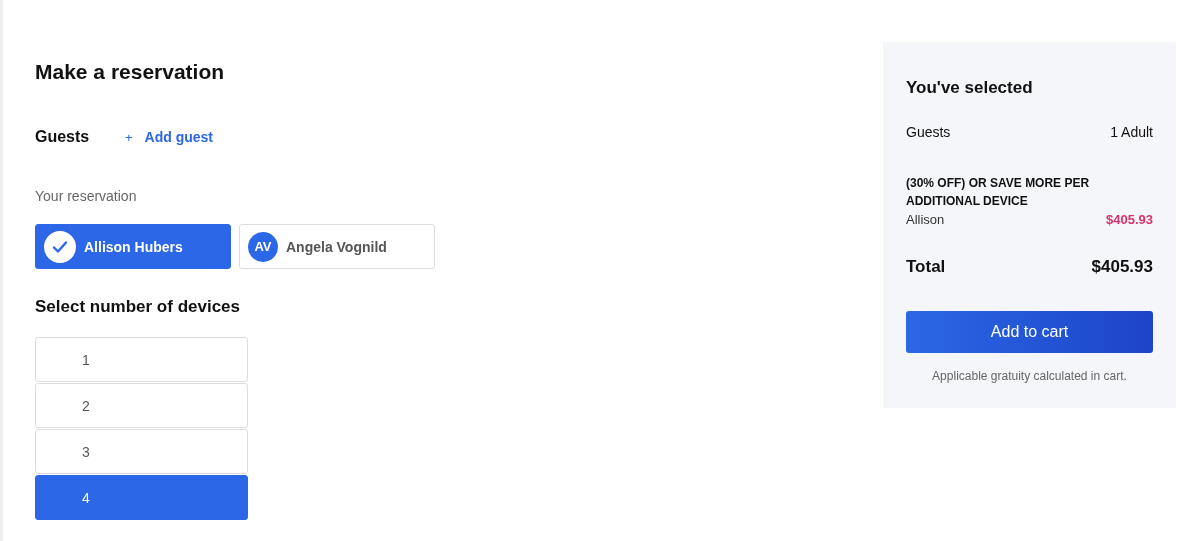  I want to click on guest-name: Allison, so click(925, 219).